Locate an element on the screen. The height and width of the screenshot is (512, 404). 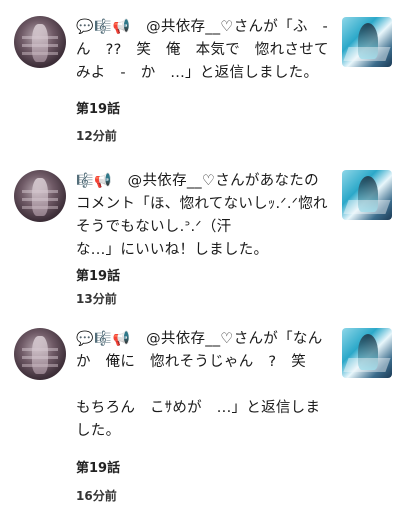
message-line: みよ - か ...」と返信しました。 is located at coordinates (197, 73).